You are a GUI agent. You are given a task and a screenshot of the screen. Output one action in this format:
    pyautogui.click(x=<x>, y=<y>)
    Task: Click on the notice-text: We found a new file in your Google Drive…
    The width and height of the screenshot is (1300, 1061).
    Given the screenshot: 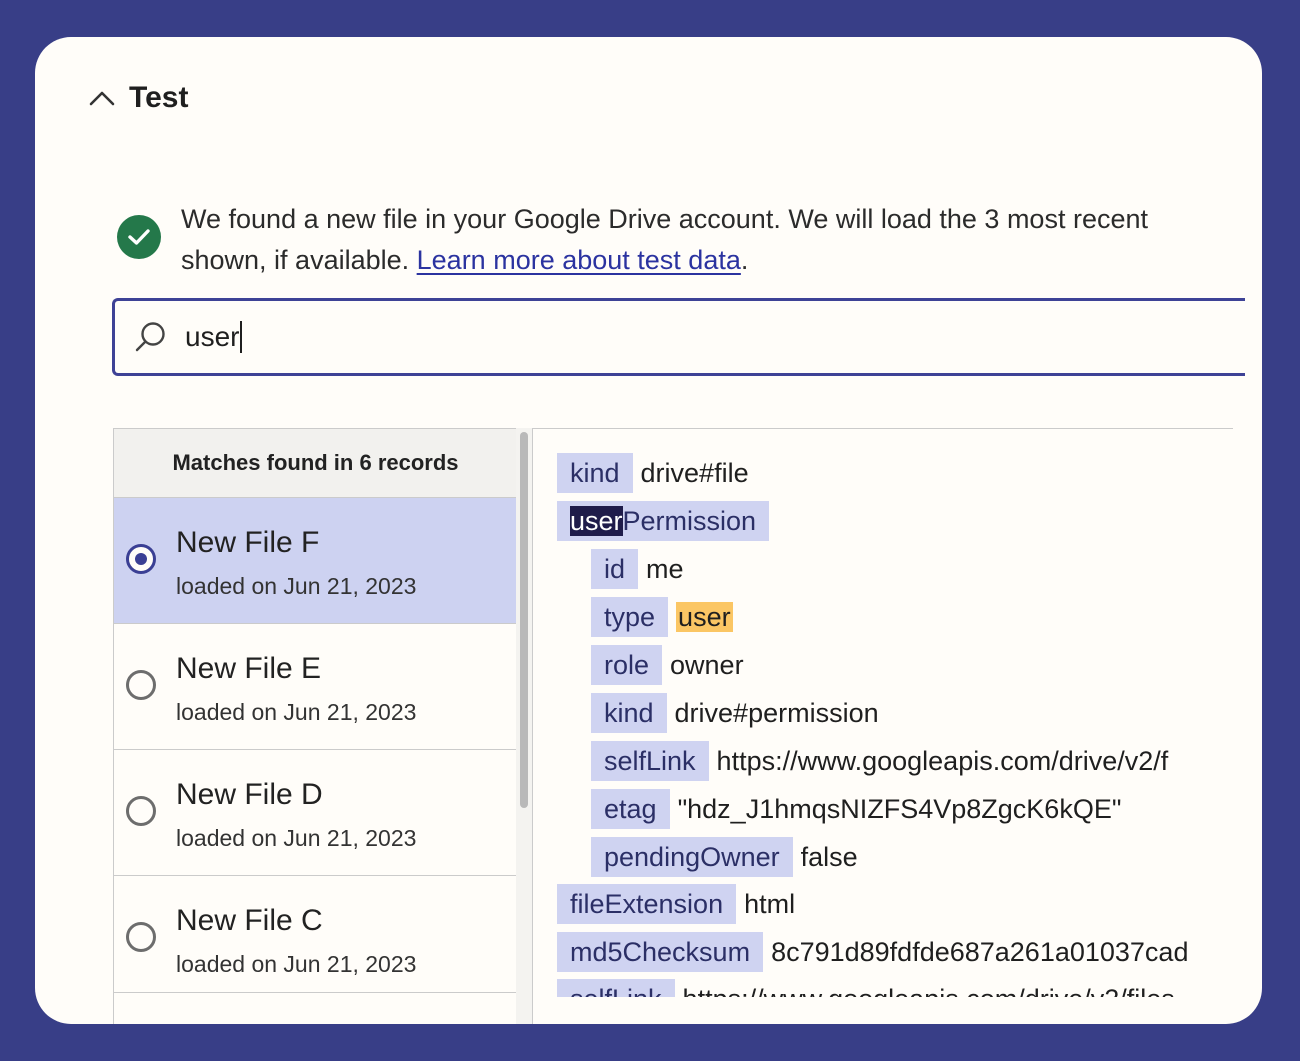 What is the action you would take?
    pyautogui.click(x=664, y=240)
    